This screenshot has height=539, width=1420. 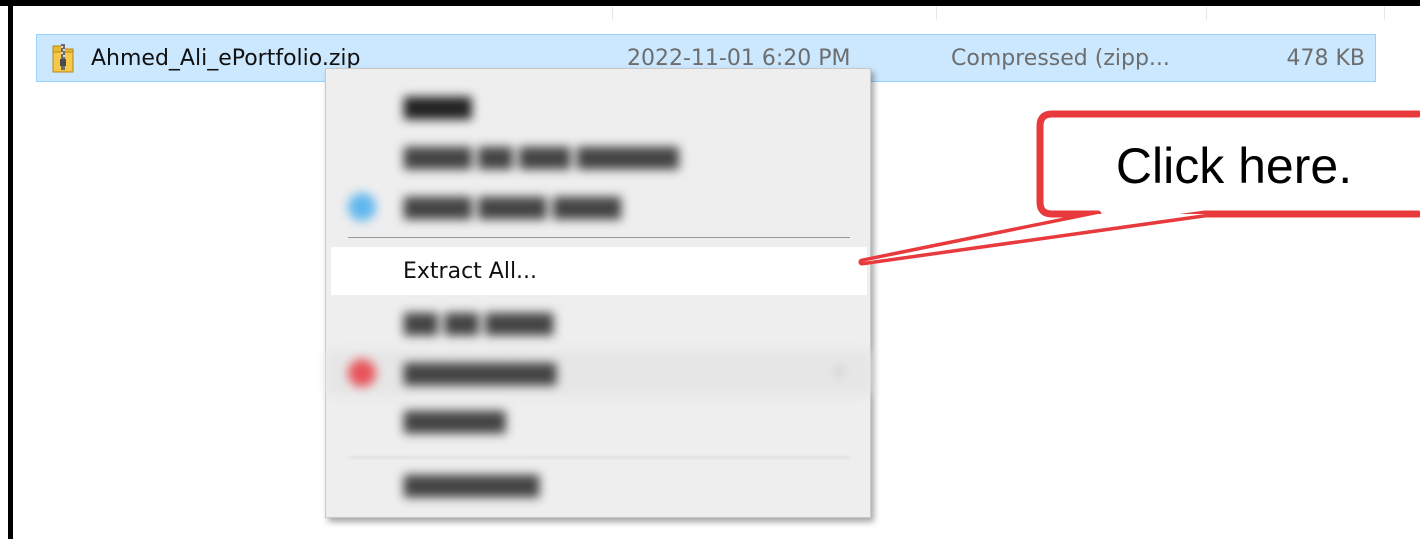 What do you see at coordinates (710, 3) in the screenshot?
I see `frame-border-top` at bounding box center [710, 3].